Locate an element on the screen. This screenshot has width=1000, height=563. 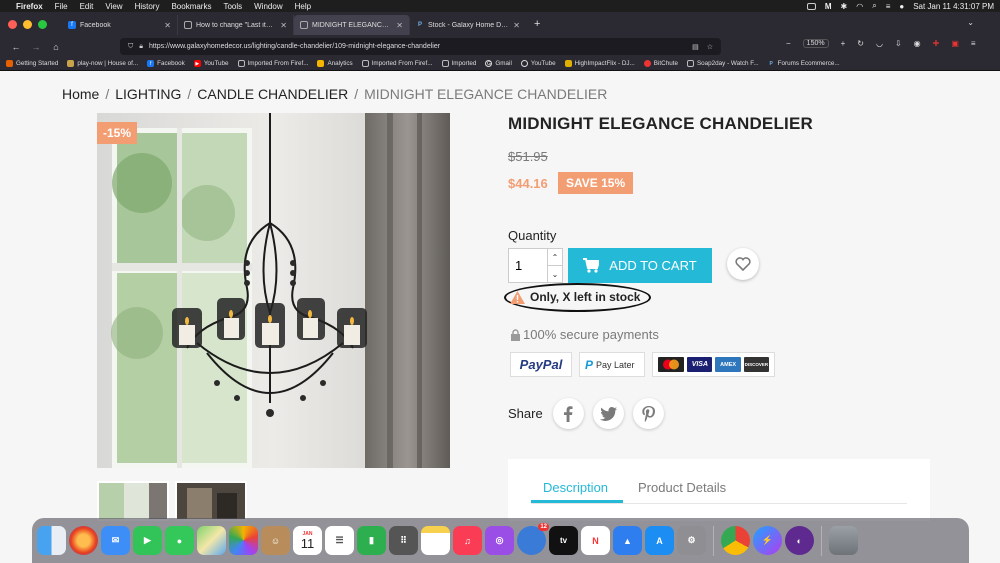
pocket-icon: ◡ is located at coordinates (879, 43).